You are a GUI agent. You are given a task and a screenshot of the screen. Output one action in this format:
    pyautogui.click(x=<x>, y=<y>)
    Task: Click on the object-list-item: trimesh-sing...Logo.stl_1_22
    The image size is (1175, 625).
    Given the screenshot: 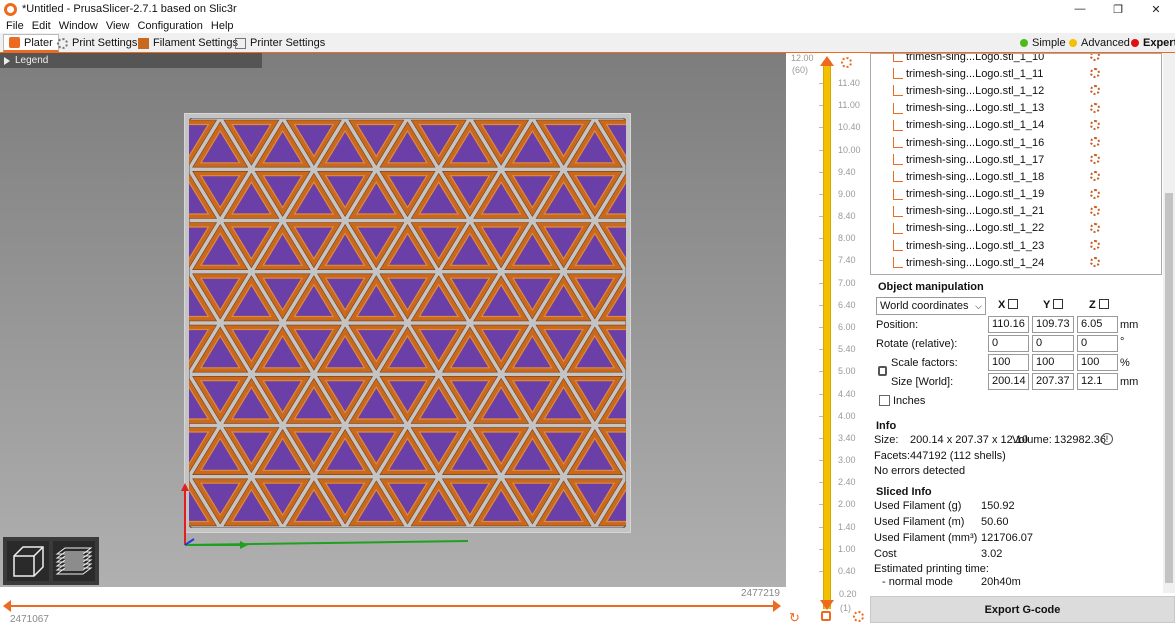 What is the action you would take?
    pyautogui.click(x=1016, y=228)
    